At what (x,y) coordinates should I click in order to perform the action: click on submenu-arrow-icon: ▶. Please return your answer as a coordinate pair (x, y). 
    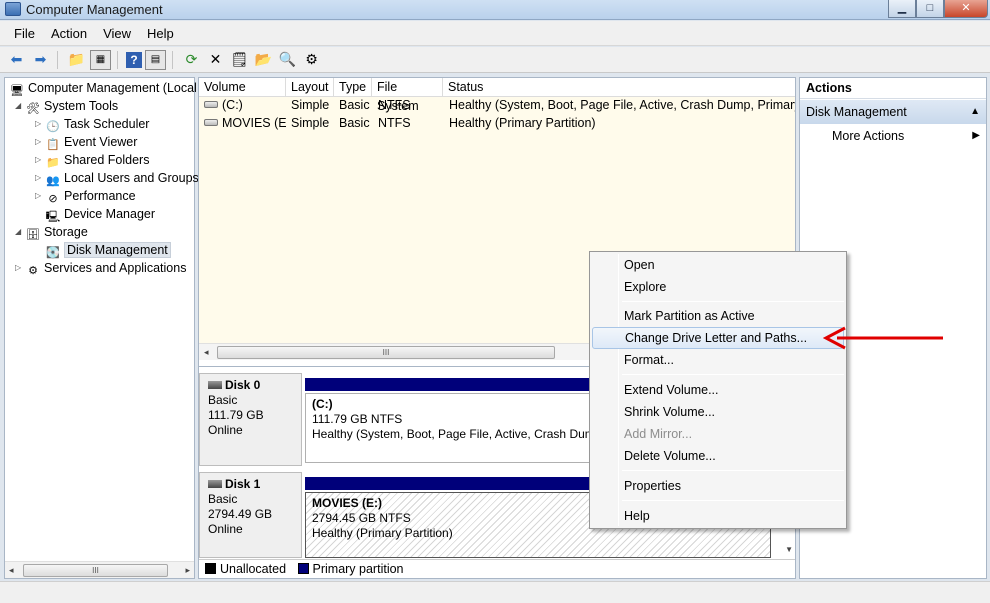
    Looking at the image, I should click on (976, 135).